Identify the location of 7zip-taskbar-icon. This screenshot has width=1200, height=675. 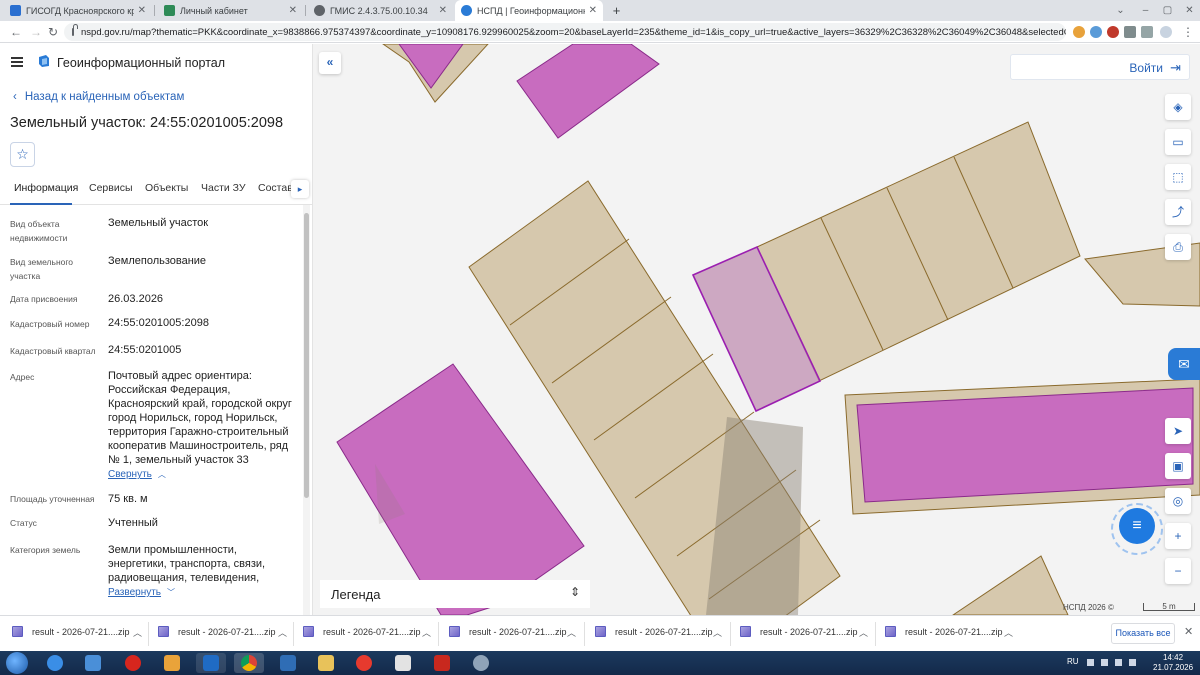
(403, 663).